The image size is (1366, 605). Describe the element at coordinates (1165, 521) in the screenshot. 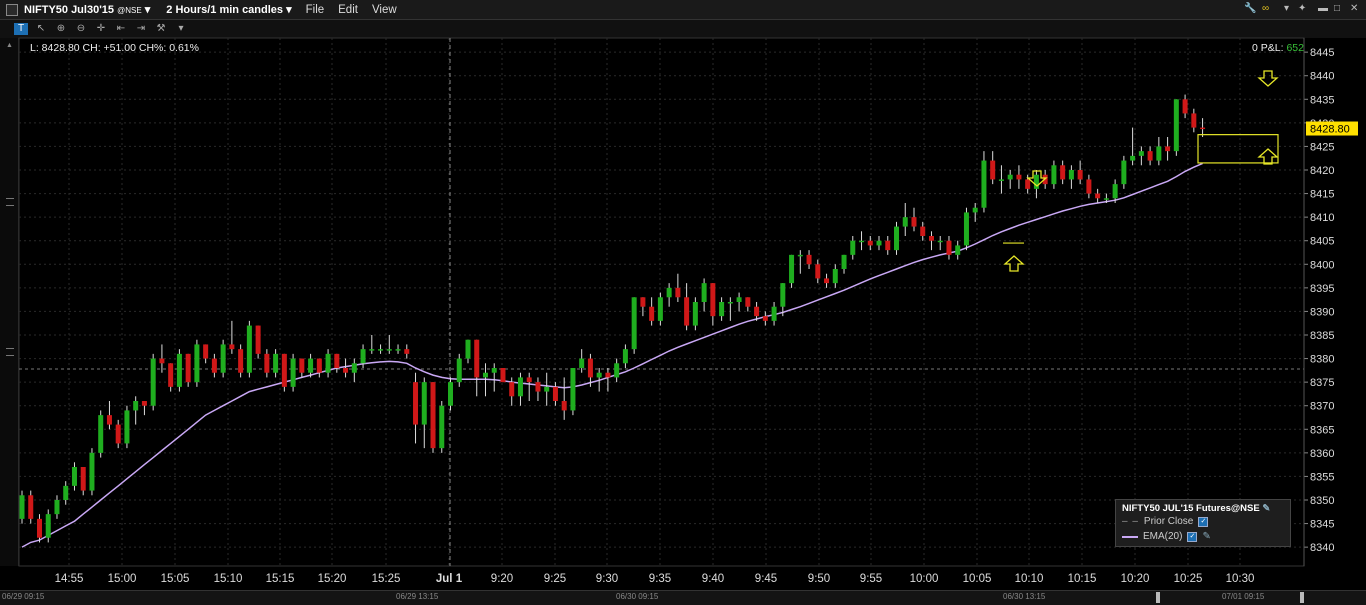

I see `legend-prior-close: – – Prior Close ✓` at that location.